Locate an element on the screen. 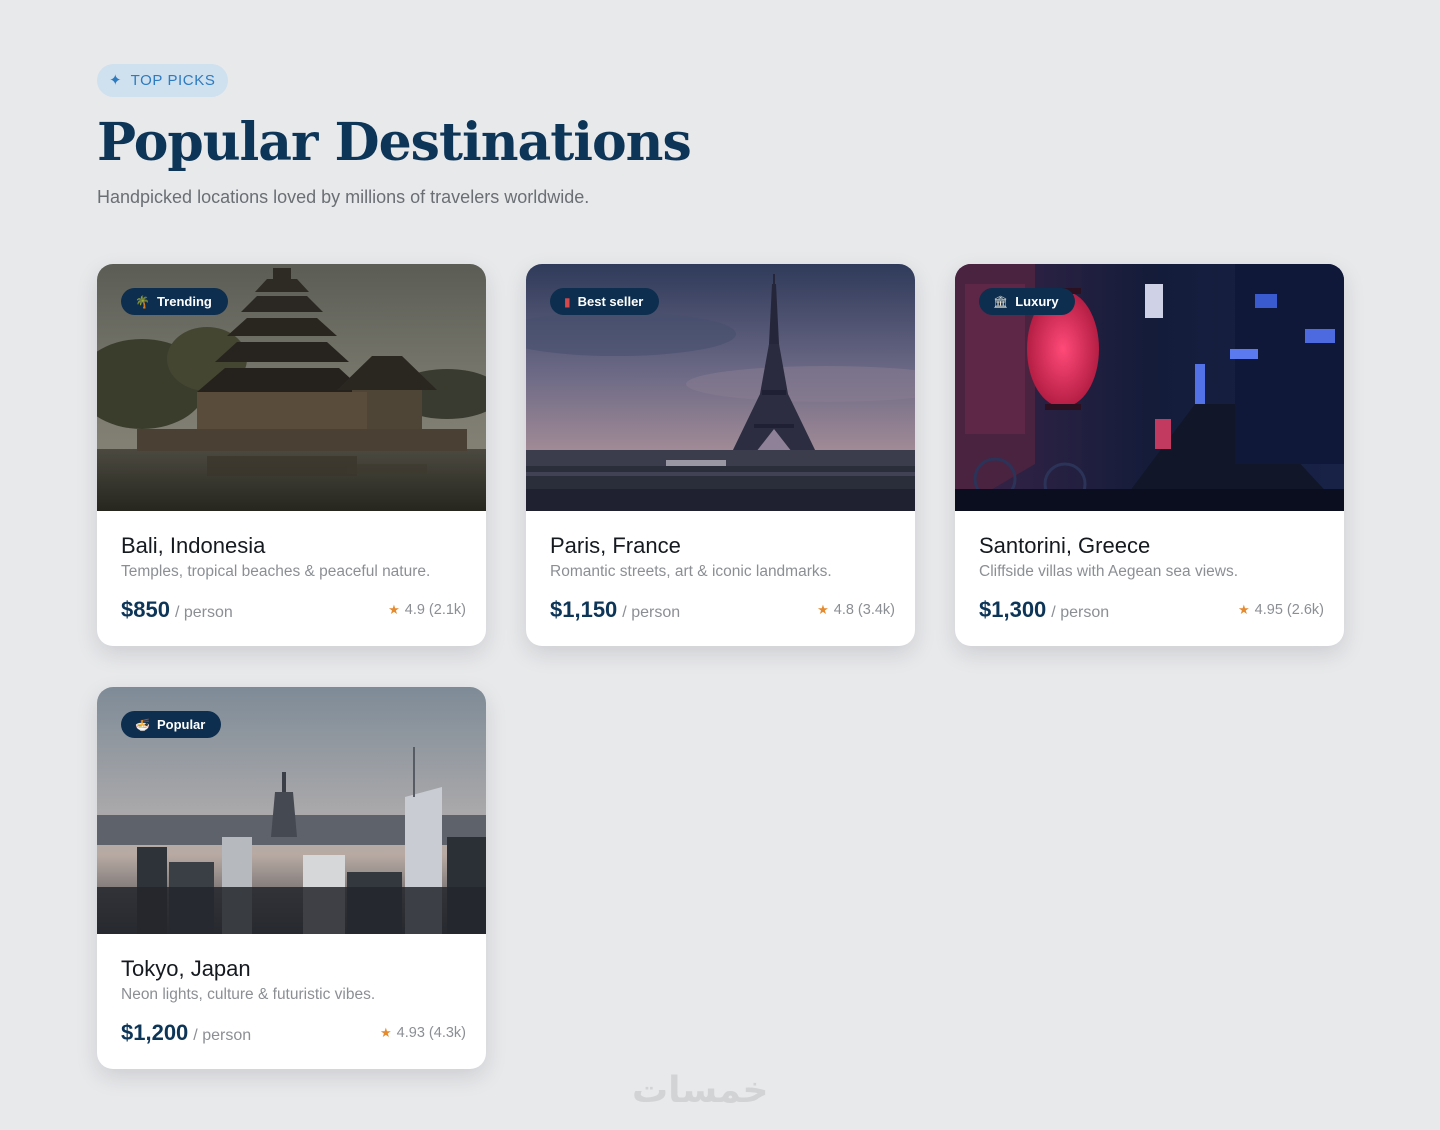  rating: ★ 4.95 (2.6k) is located at coordinates (1281, 610).